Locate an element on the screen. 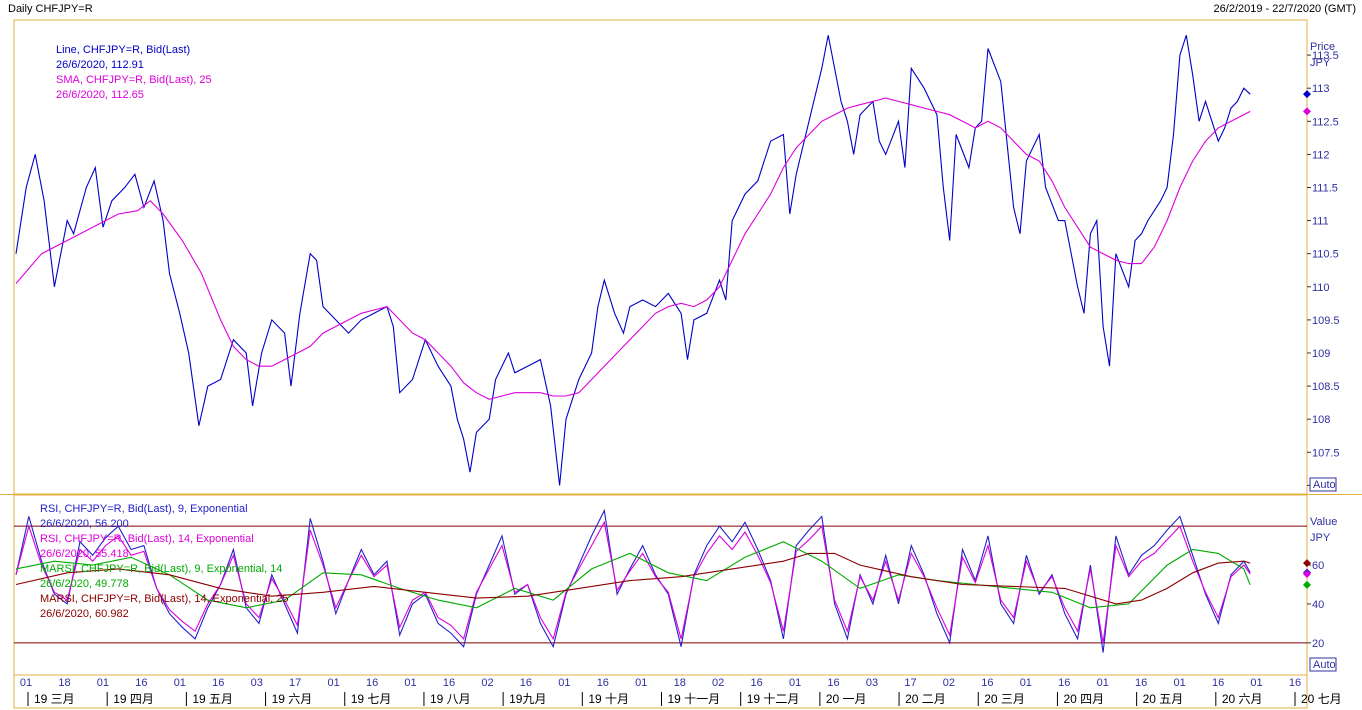 The width and height of the screenshot is (1362, 710). ytick-label: 111.5 is located at coordinates (1325, 188).